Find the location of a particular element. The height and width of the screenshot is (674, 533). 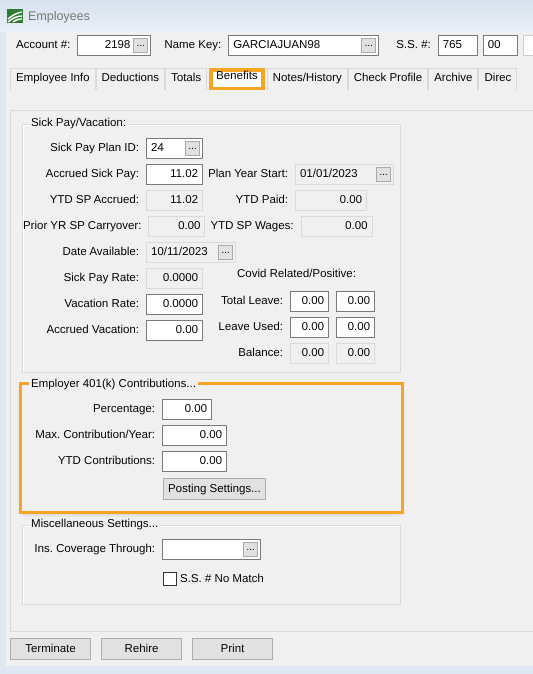

field-label: Date Available: is located at coordinates (100, 252).